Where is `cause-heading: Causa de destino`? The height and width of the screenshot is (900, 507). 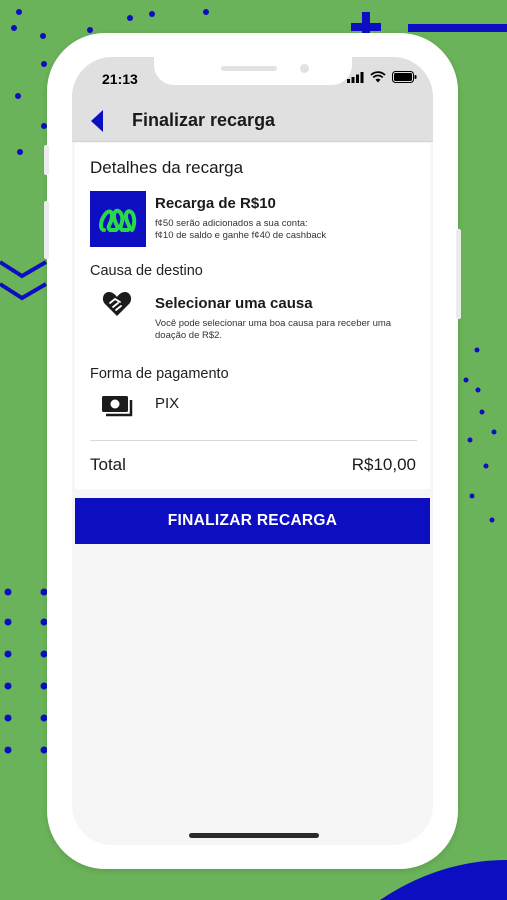 cause-heading: Causa de destino is located at coordinates (146, 271).